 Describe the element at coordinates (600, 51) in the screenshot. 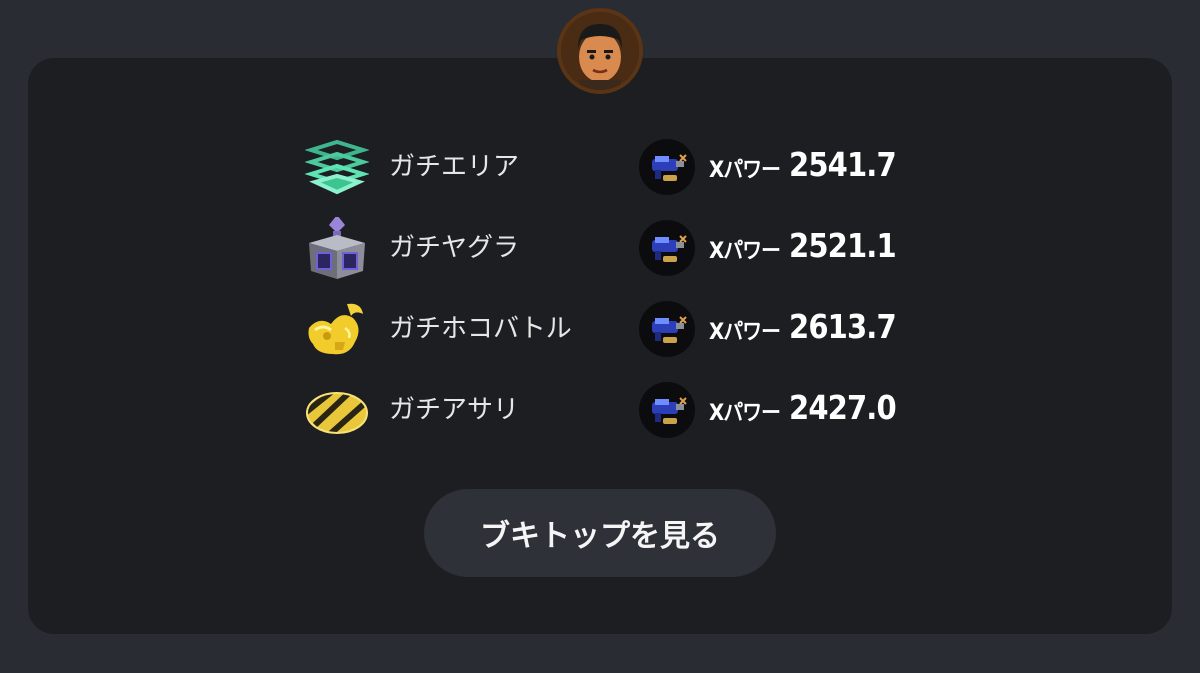

I see `user-avatar-icon` at that location.